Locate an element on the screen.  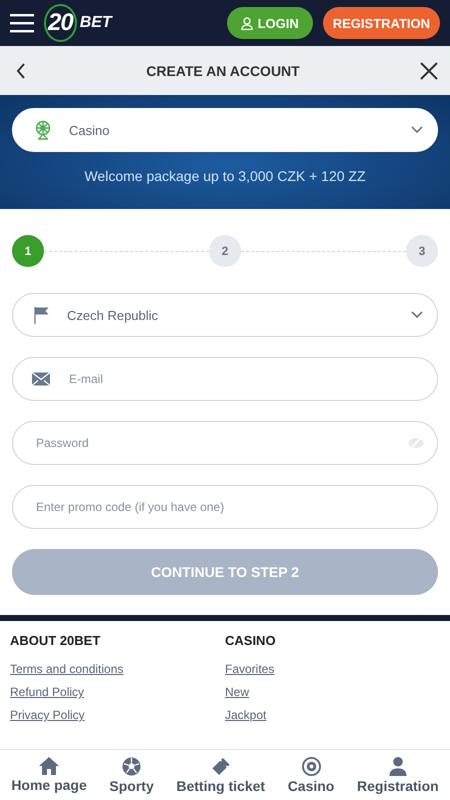
welcome-text: Welcome package up to 3,000 CZK + 120 ZZ is located at coordinates (225, 176).